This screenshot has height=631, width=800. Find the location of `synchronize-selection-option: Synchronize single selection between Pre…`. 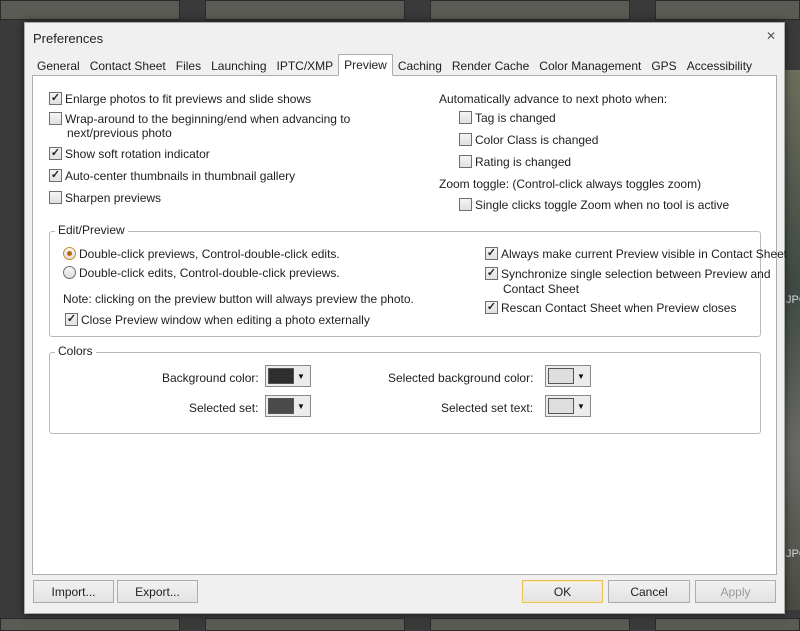

synchronize-selection-option: Synchronize single selection between Pre… is located at coordinates (628, 274).